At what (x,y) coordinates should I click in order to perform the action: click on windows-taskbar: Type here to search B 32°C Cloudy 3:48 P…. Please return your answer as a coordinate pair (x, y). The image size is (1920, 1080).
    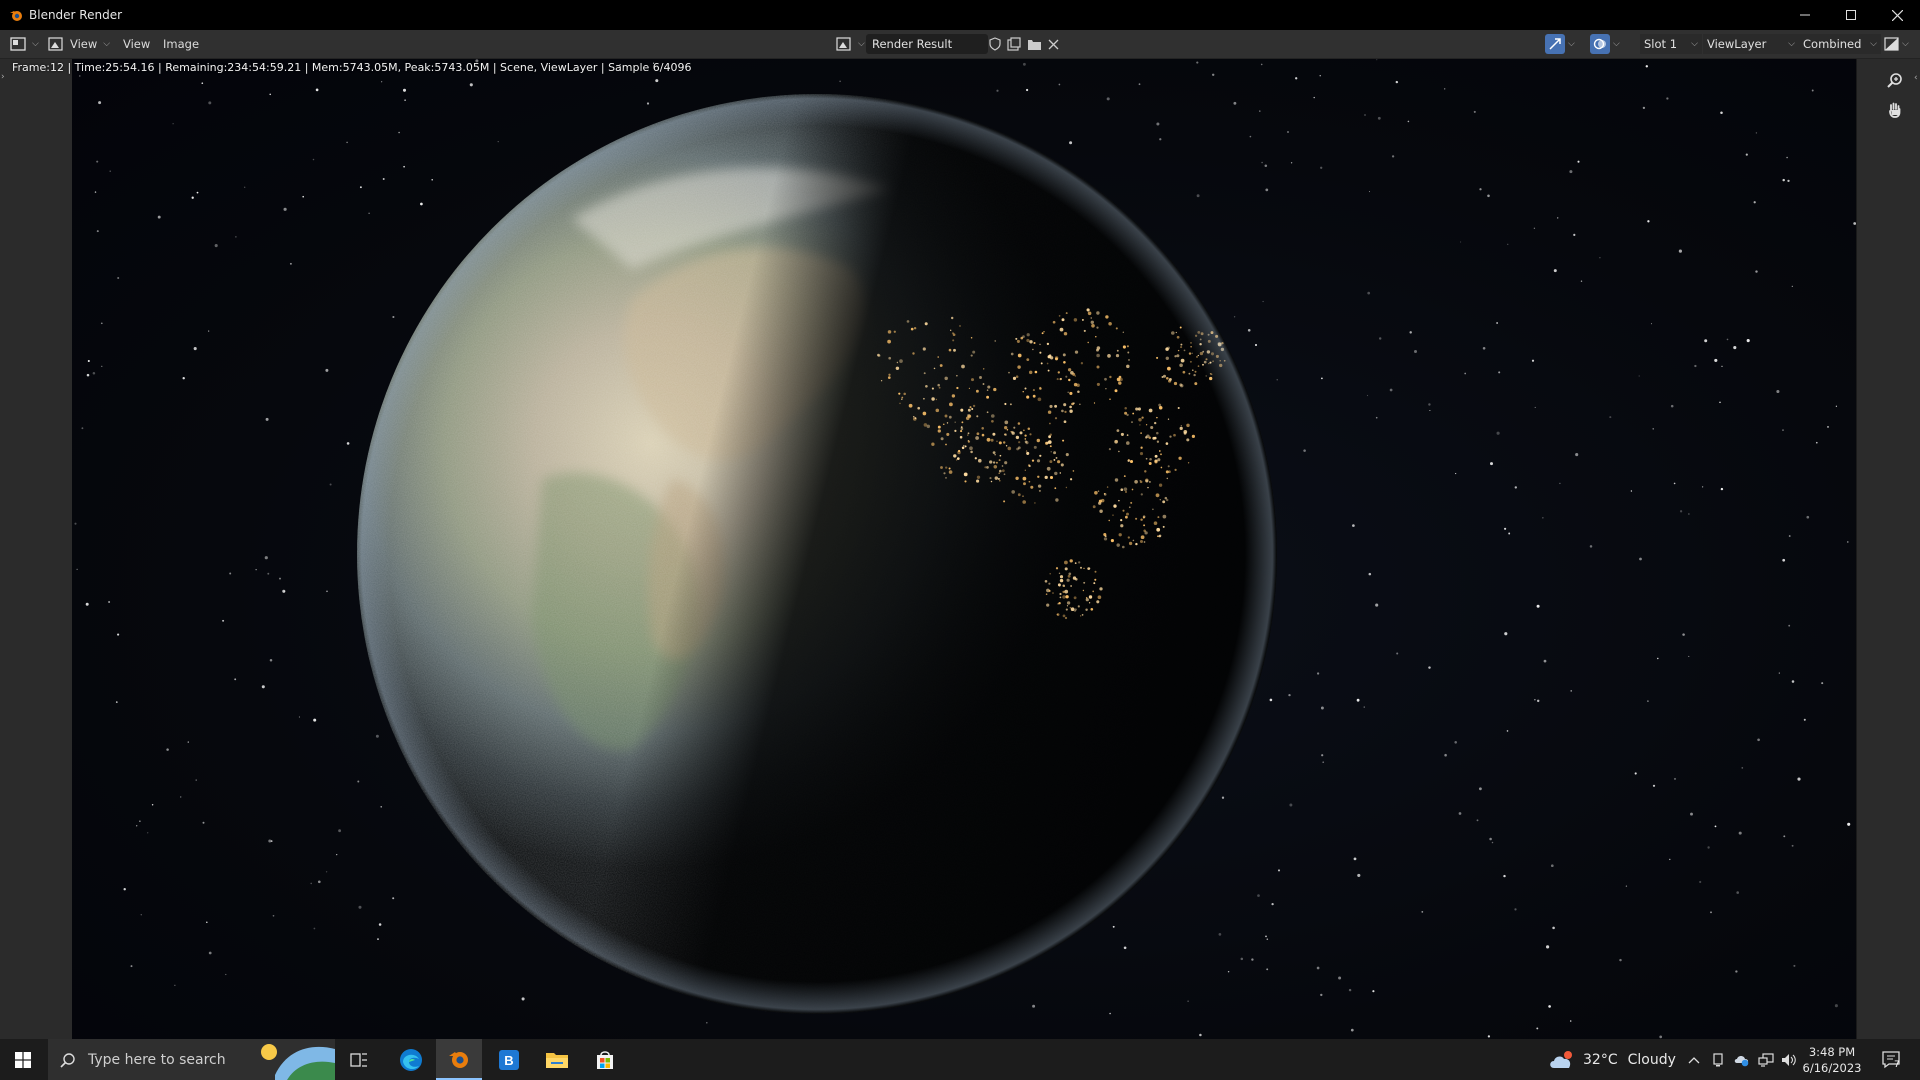
    Looking at the image, I should click on (960, 1059).